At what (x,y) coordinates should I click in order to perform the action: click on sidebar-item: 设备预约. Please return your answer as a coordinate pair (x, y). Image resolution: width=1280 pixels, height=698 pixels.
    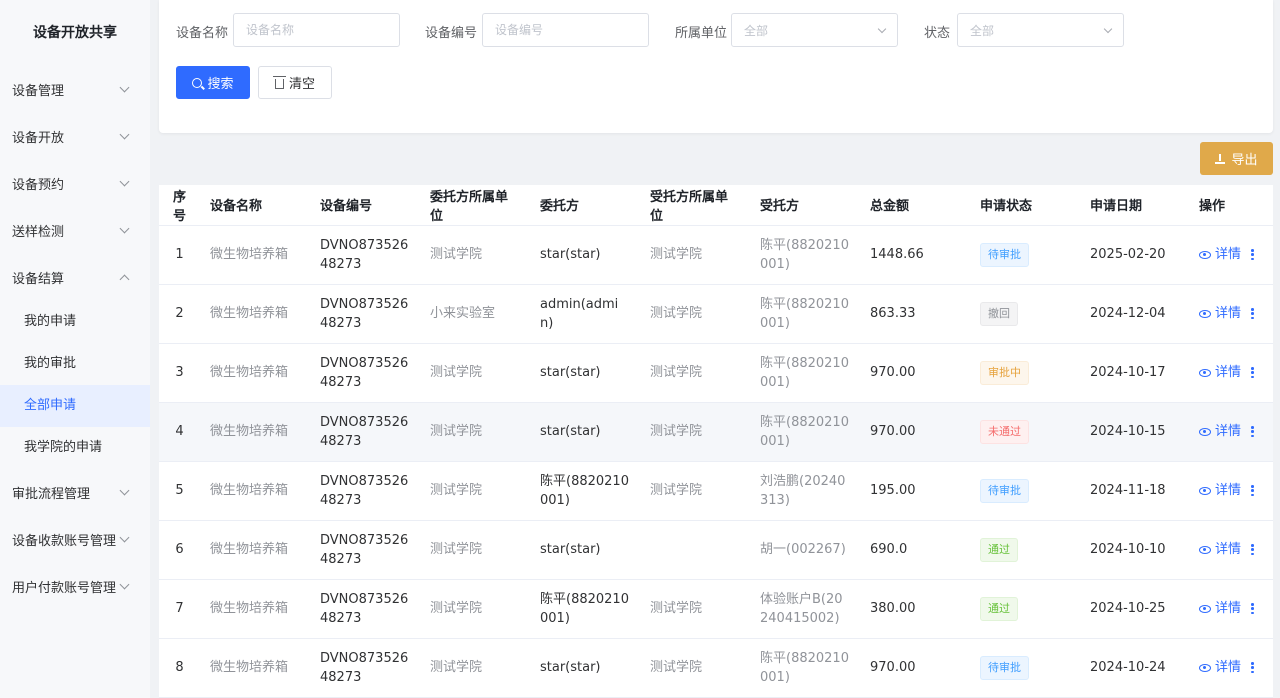
    Looking at the image, I should click on (75, 183).